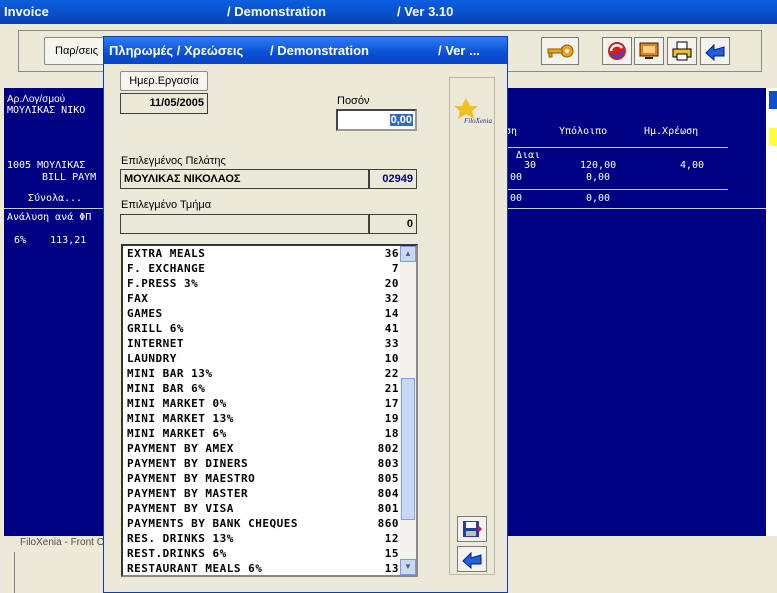 This screenshot has height=593, width=777. Describe the element at coordinates (263, 404) in the screenshot. I see `list-item: MINI MARKET 0% 17` at that location.